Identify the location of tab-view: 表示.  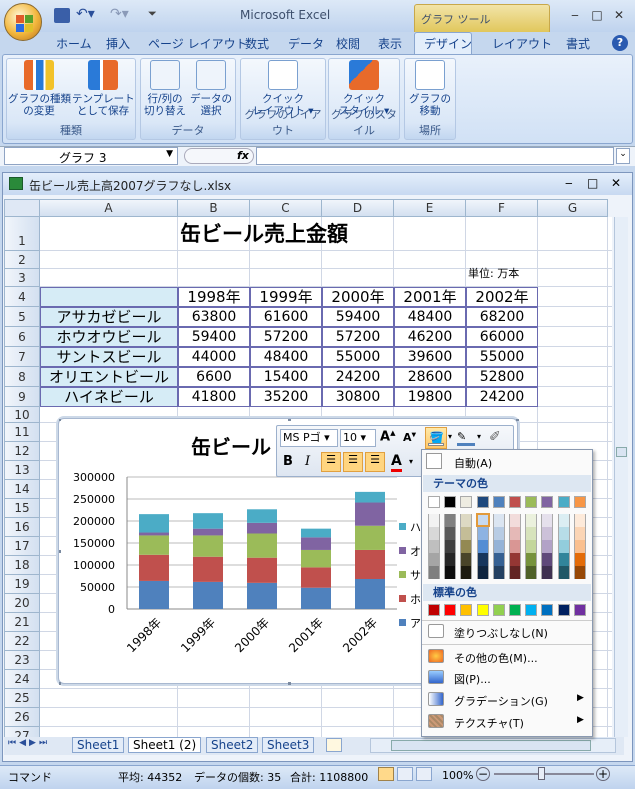
(390, 43).